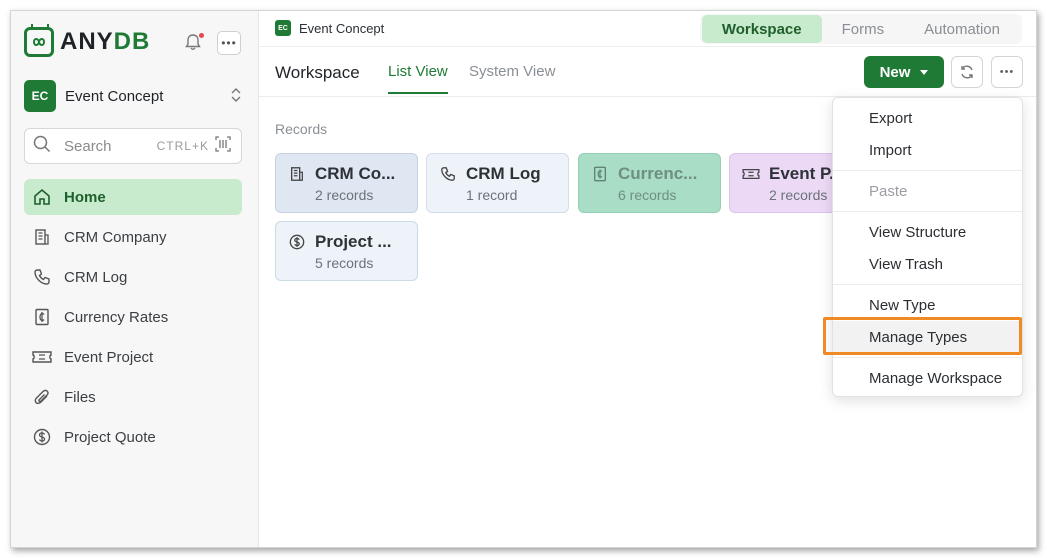  What do you see at coordinates (114, 96) in the screenshot?
I see `workspace-name: Event Concept` at bounding box center [114, 96].